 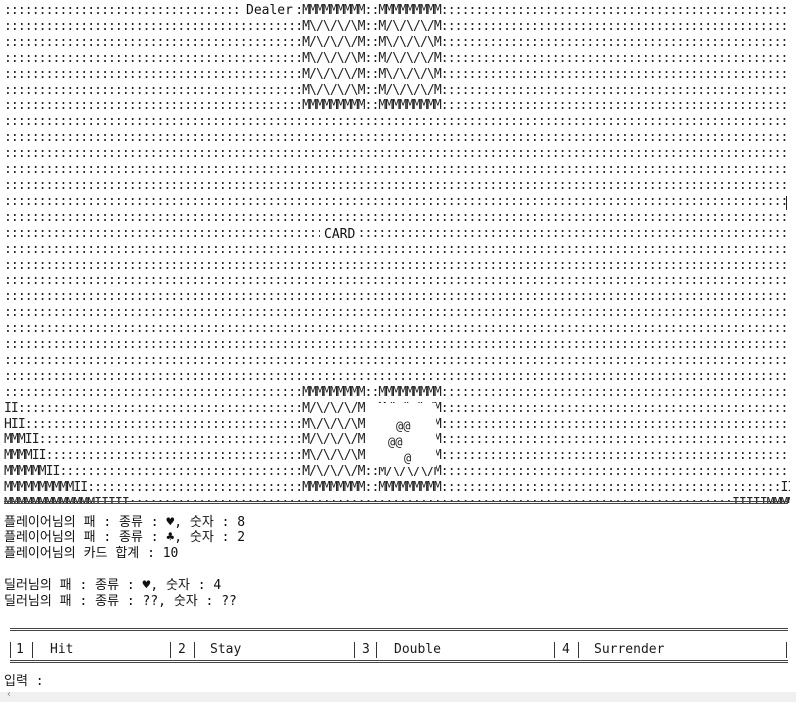 What do you see at coordinates (395, 442) in the screenshot?
I see `face-nose: @@` at bounding box center [395, 442].